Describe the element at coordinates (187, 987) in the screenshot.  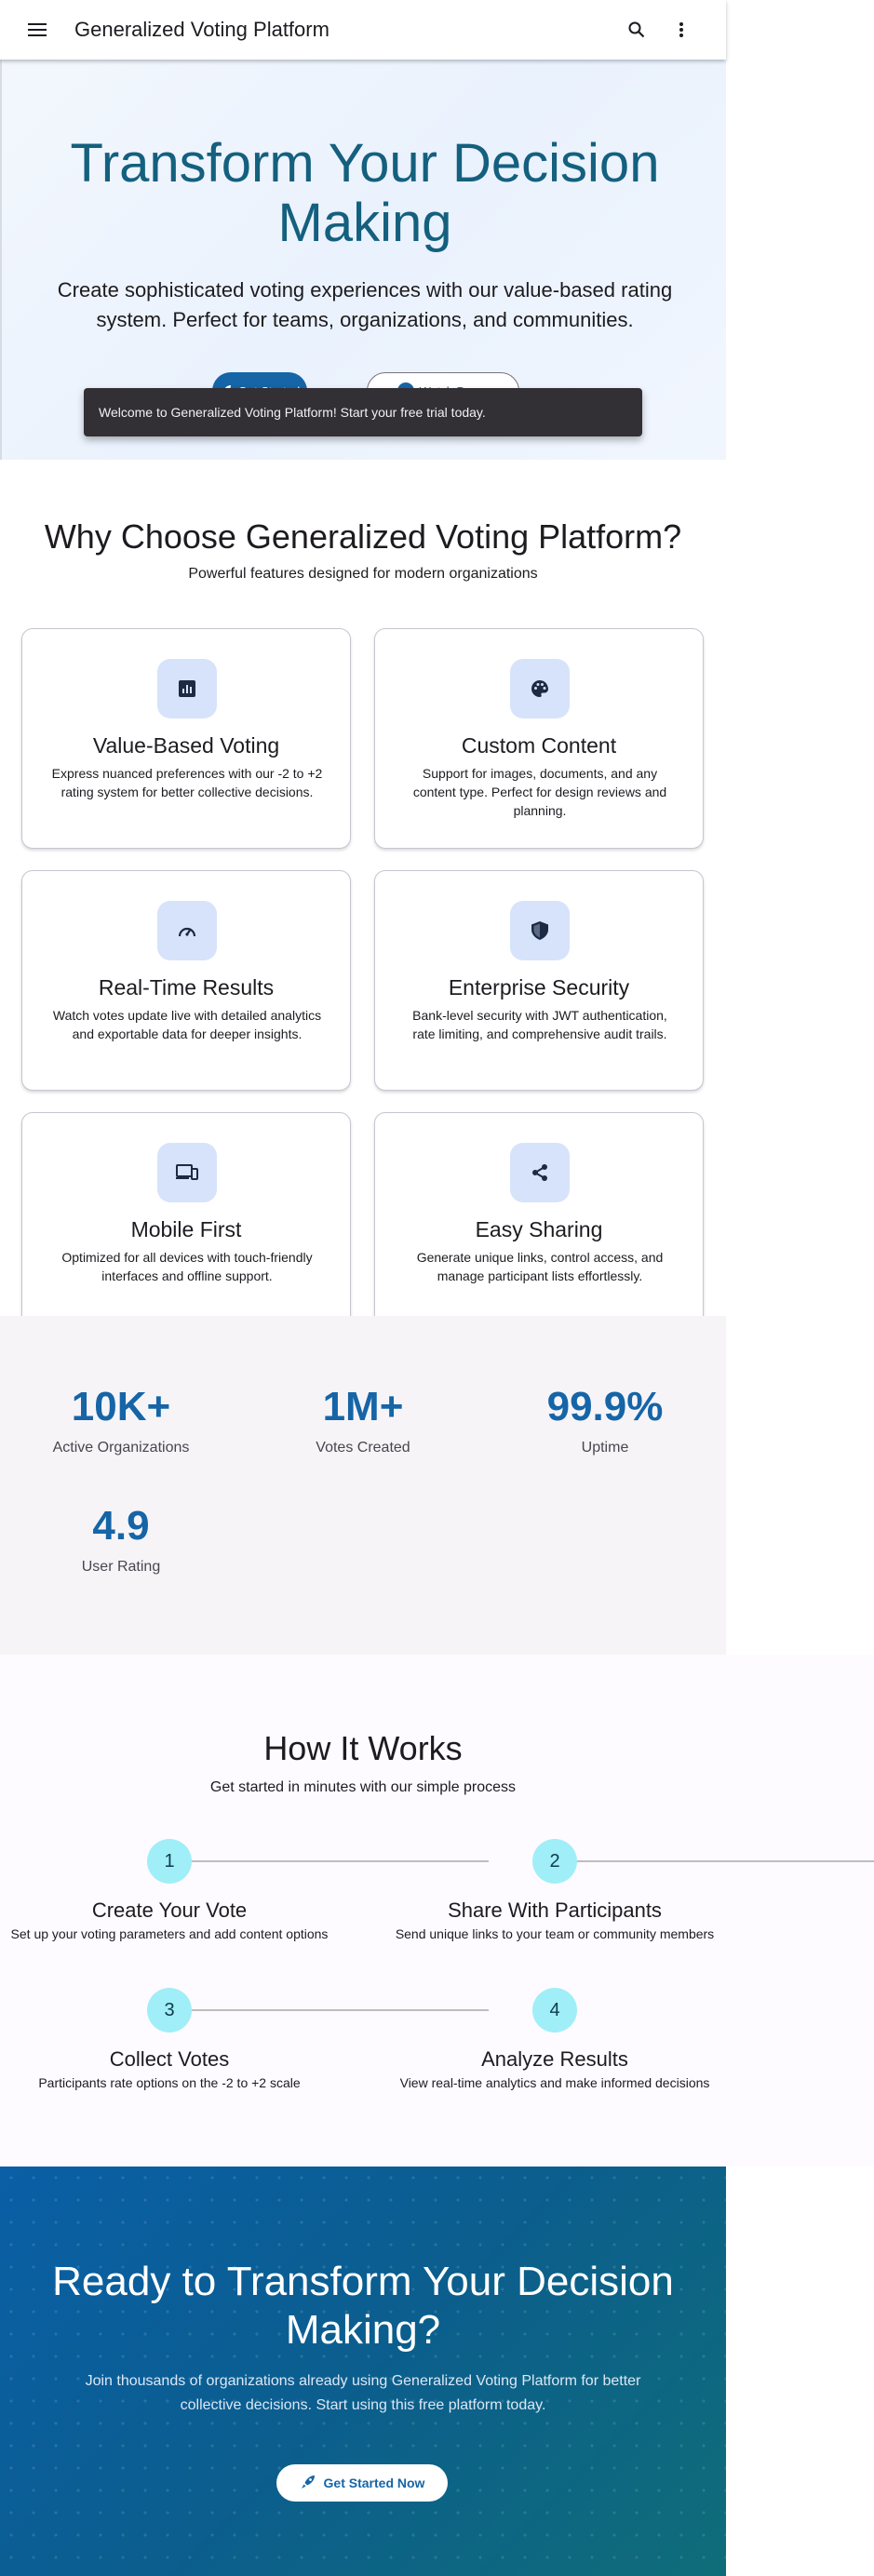
I see `feature-title: Real-Time Results` at that location.